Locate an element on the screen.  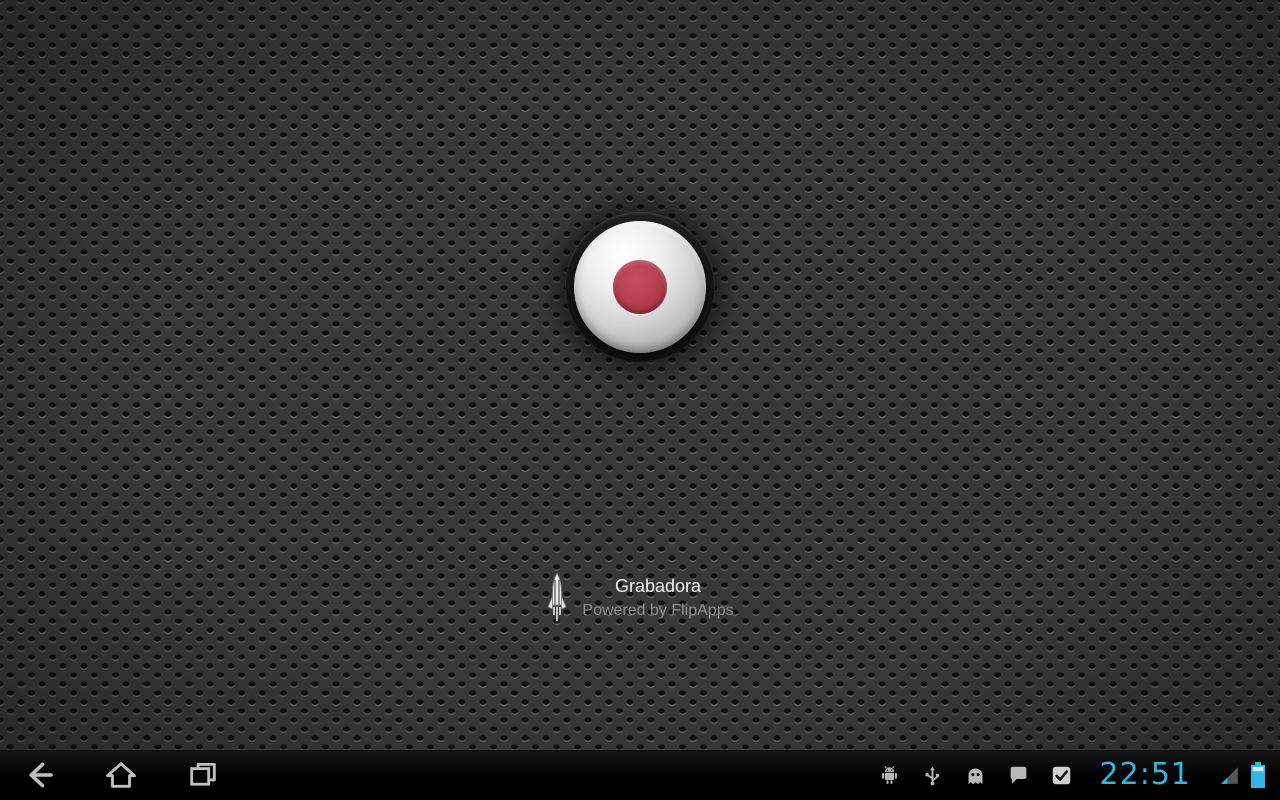
recent-apps-icon is located at coordinates (203, 774).